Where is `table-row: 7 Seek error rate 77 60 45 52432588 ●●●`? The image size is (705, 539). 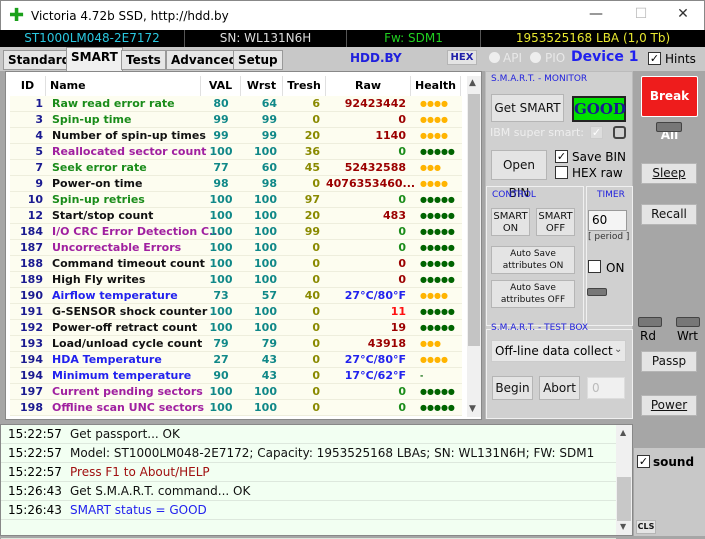
table-row: 7 Seek error rate 77 60 45 52432588 ●●● is located at coordinates (236, 168).